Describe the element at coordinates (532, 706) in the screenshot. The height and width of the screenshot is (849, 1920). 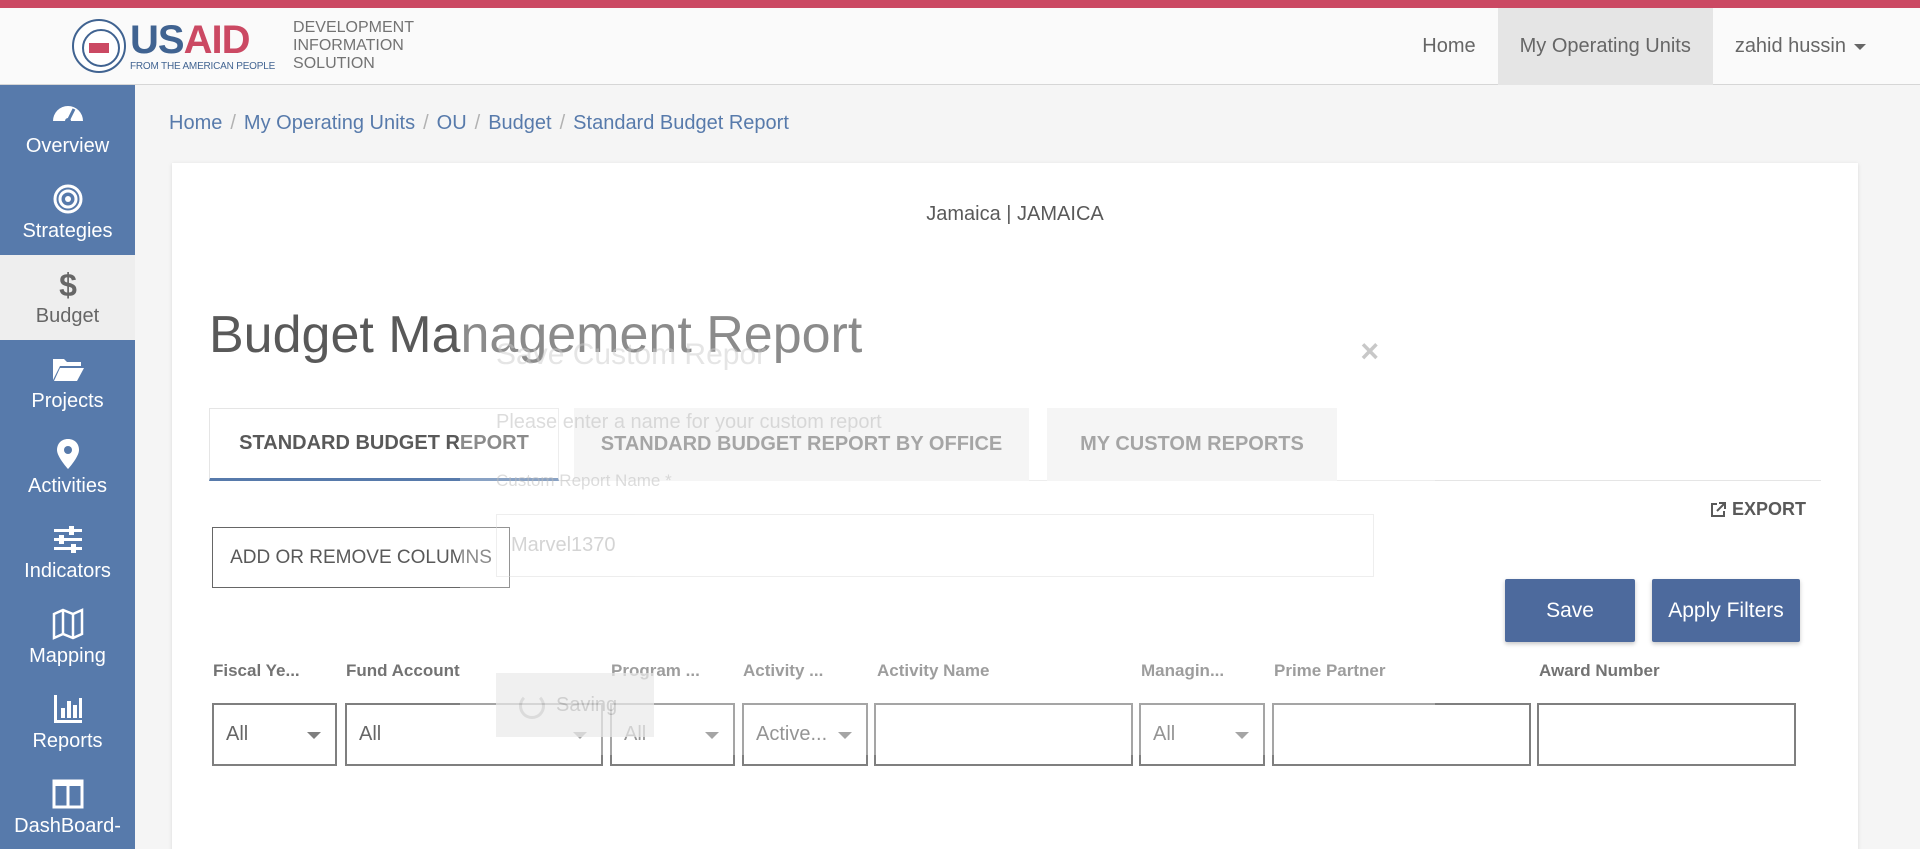
I see `spinner-icon` at that location.